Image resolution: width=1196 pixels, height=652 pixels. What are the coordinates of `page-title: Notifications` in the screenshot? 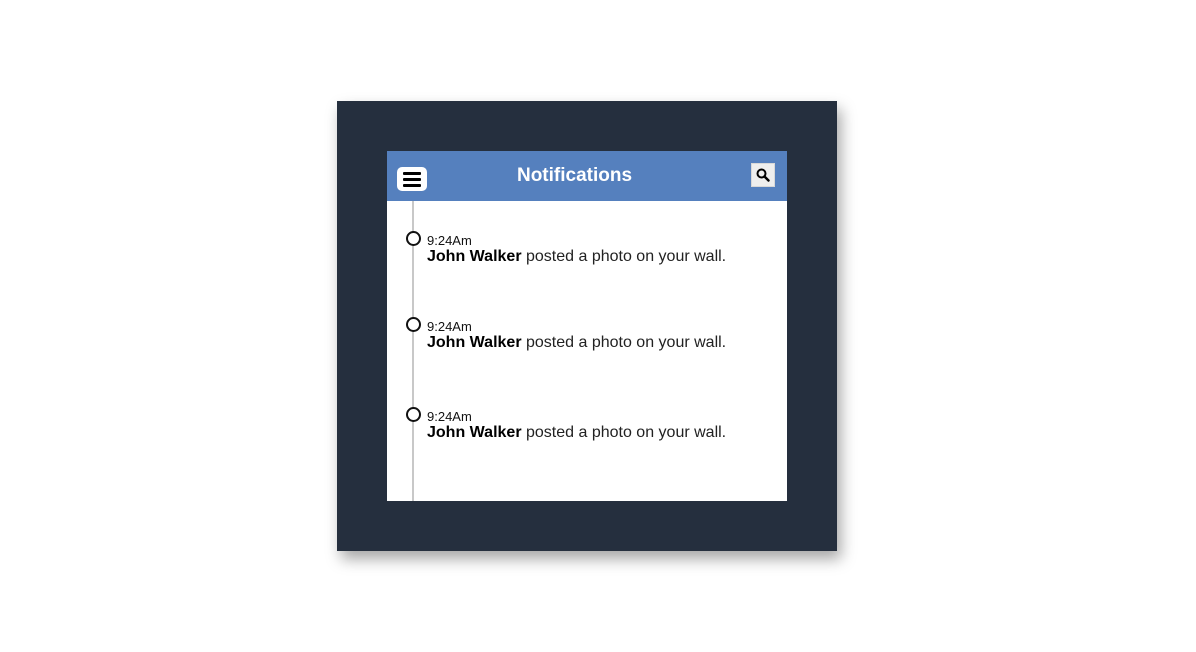 It's located at (574, 175).